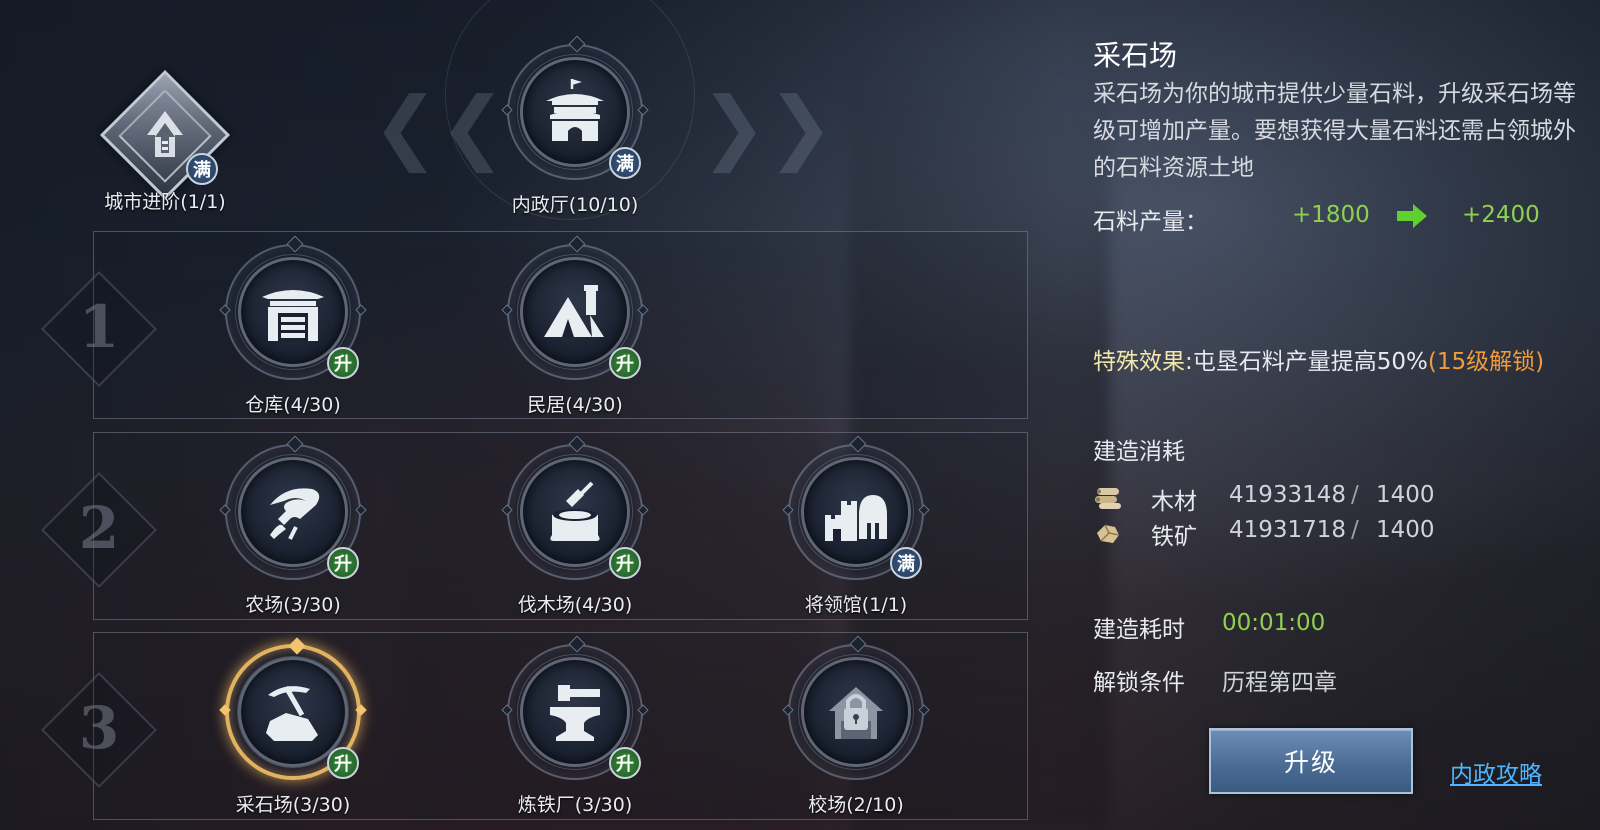 The image size is (1600, 830). I want to click on special-effect: 特殊效果:屯垦石料产量提高50%(15级解锁), so click(1318, 359).